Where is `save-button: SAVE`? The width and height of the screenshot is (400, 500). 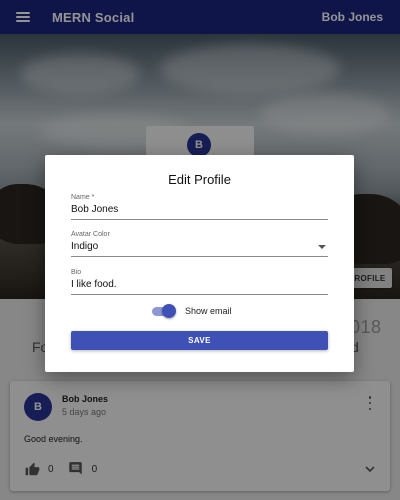
save-button: SAVE is located at coordinates (199, 340).